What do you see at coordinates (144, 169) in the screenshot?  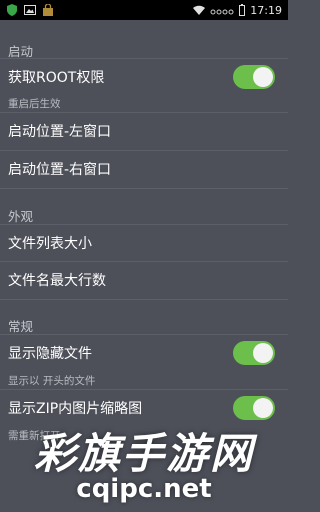 I see `setting-right-window: 启动位置-右窗口` at bounding box center [144, 169].